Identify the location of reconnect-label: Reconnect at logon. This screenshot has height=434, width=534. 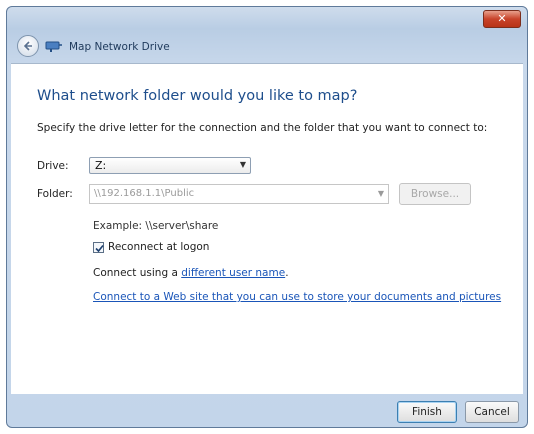
(159, 247).